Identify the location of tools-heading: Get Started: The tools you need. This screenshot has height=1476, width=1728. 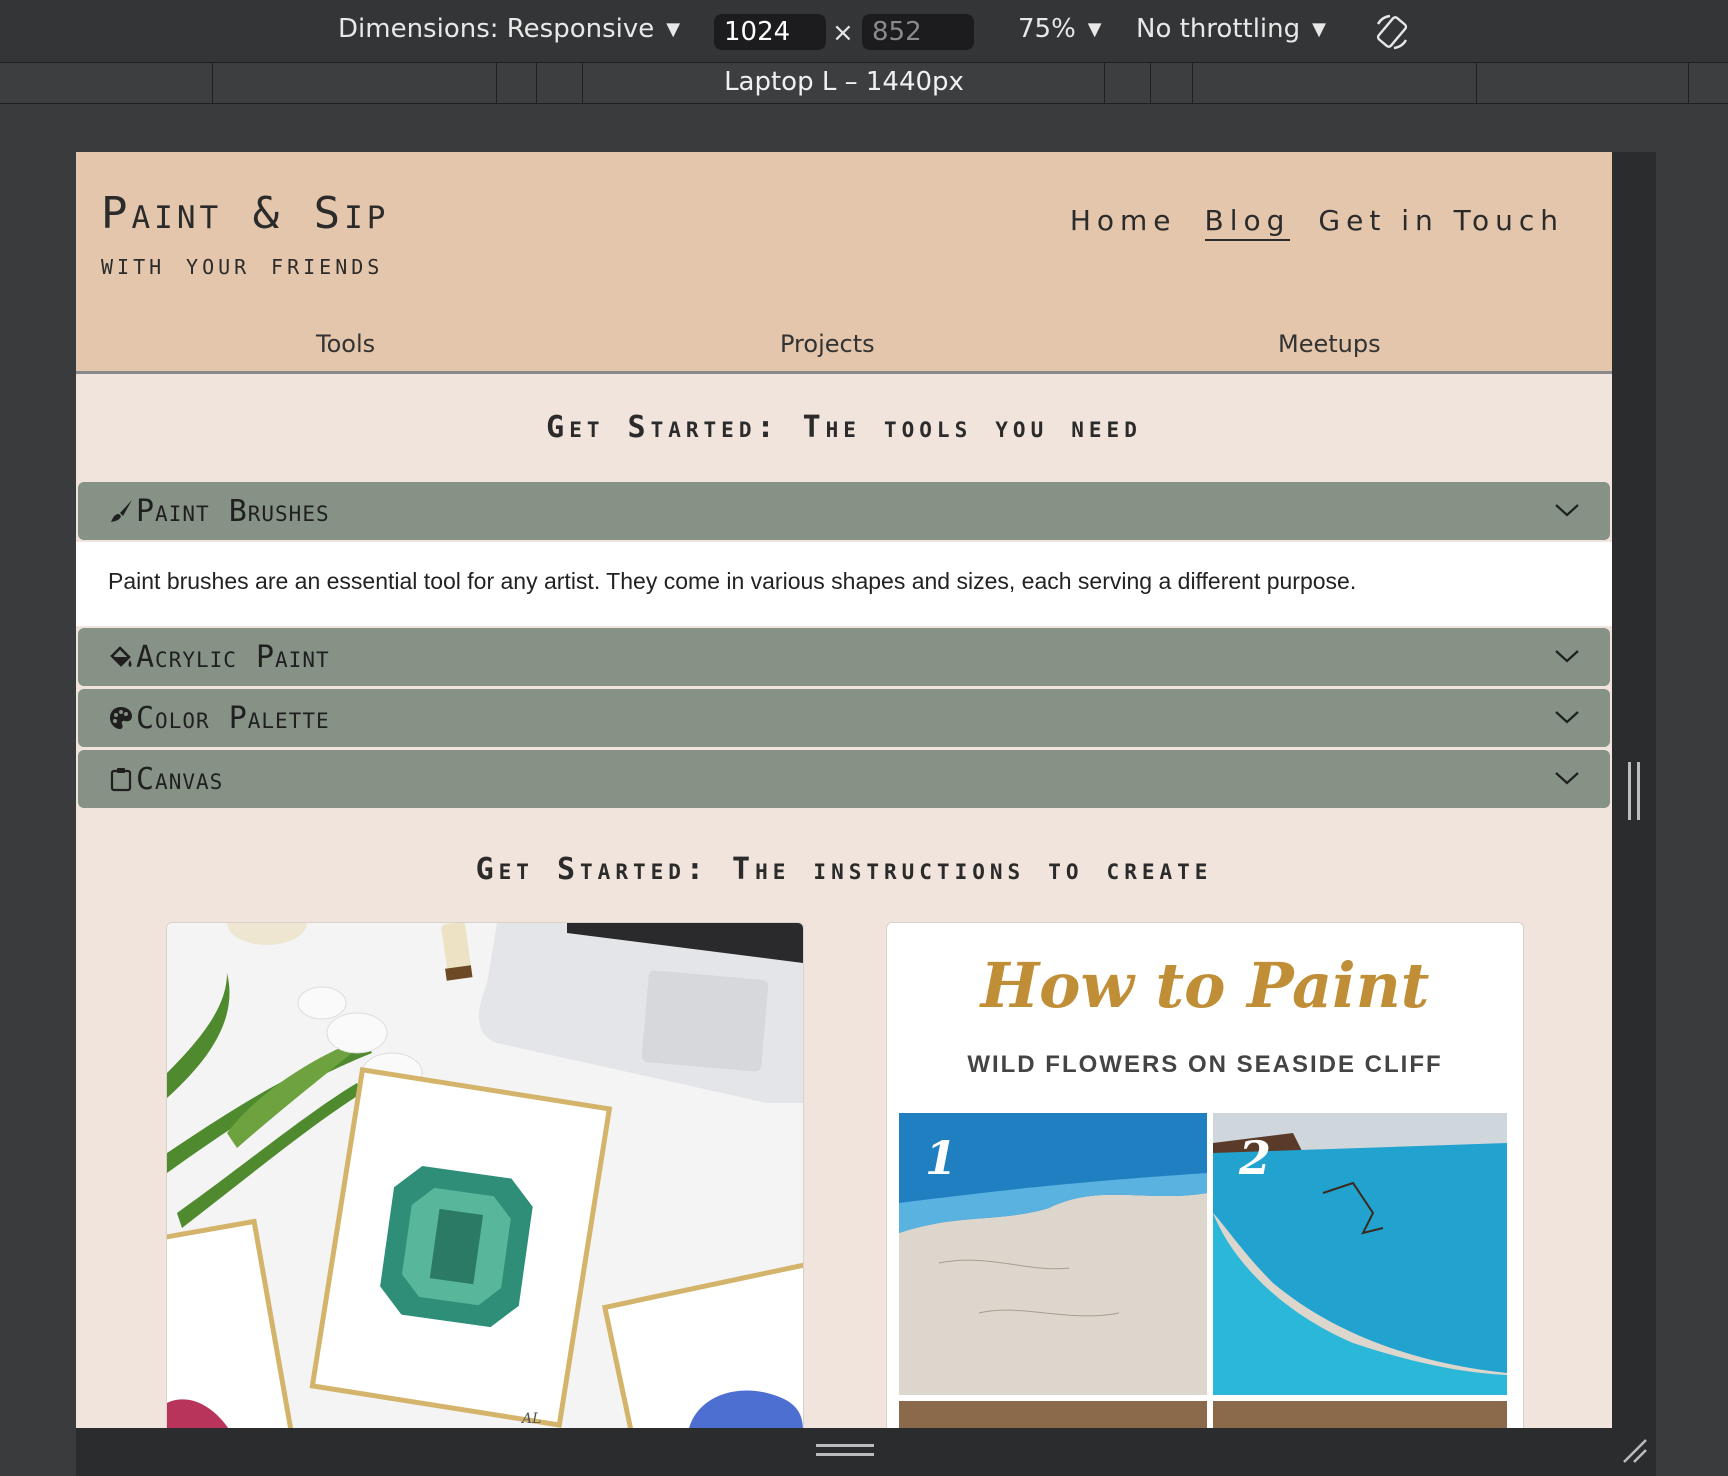
(844, 427).